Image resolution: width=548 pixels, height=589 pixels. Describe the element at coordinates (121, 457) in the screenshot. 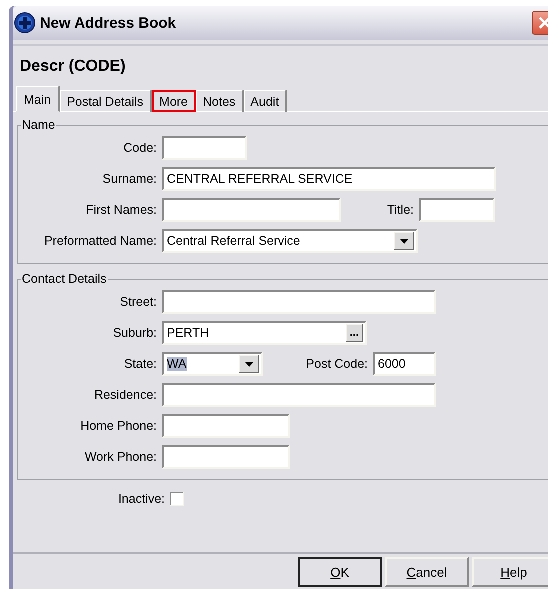

I see `field-label: Work Phone:` at that location.